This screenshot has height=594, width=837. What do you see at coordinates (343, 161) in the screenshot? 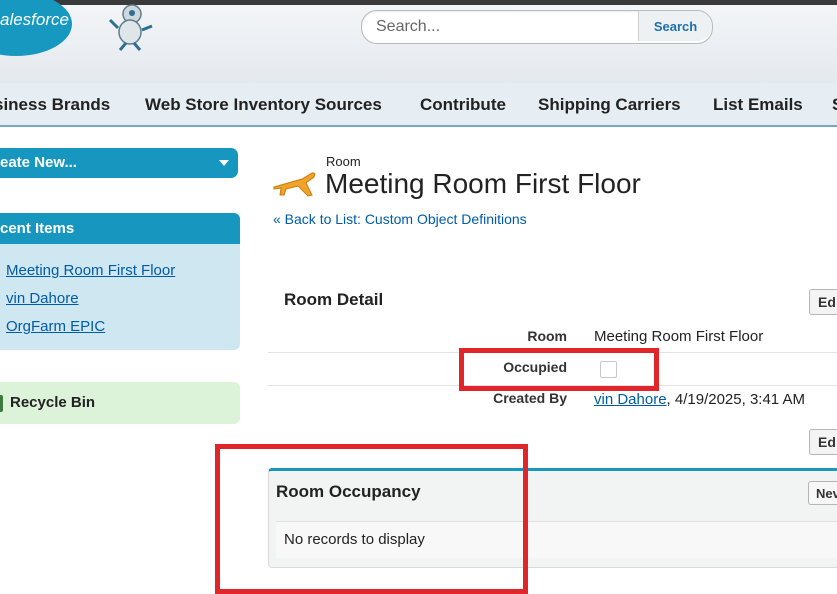
I see `object-type-label: Room` at bounding box center [343, 161].